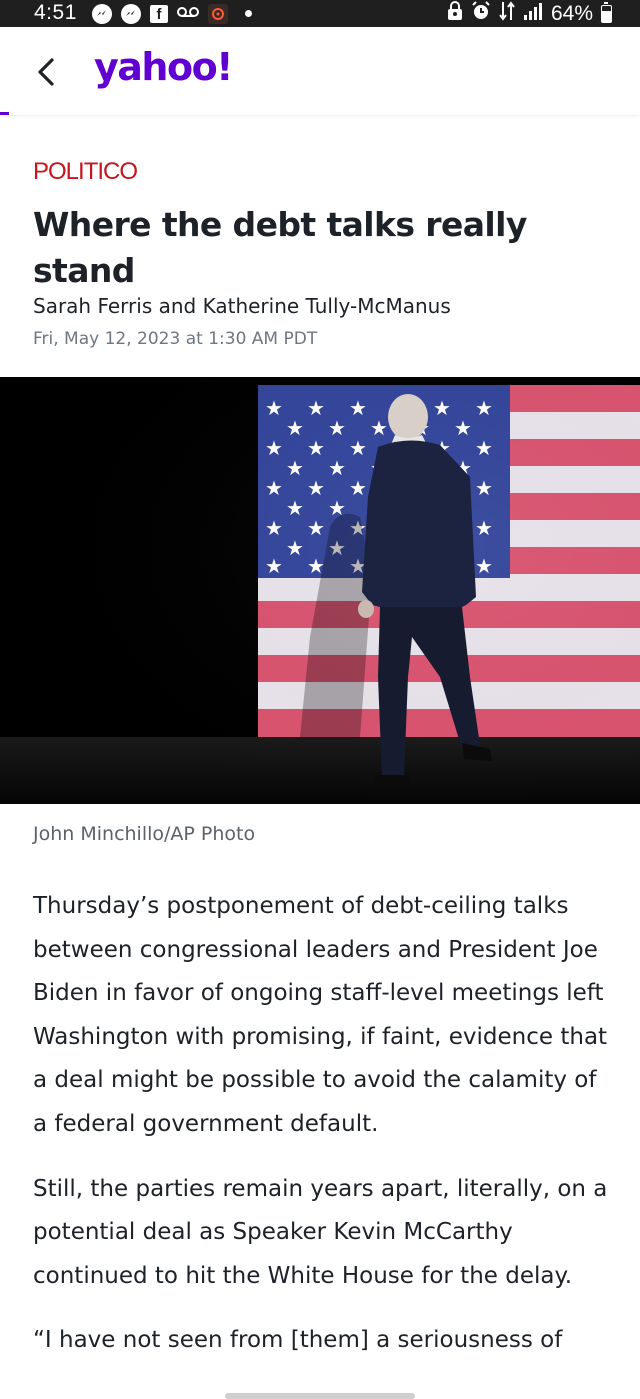 This screenshot has height=1399, width=640. I want to click on system-icons: 64%, so click(529, 13).